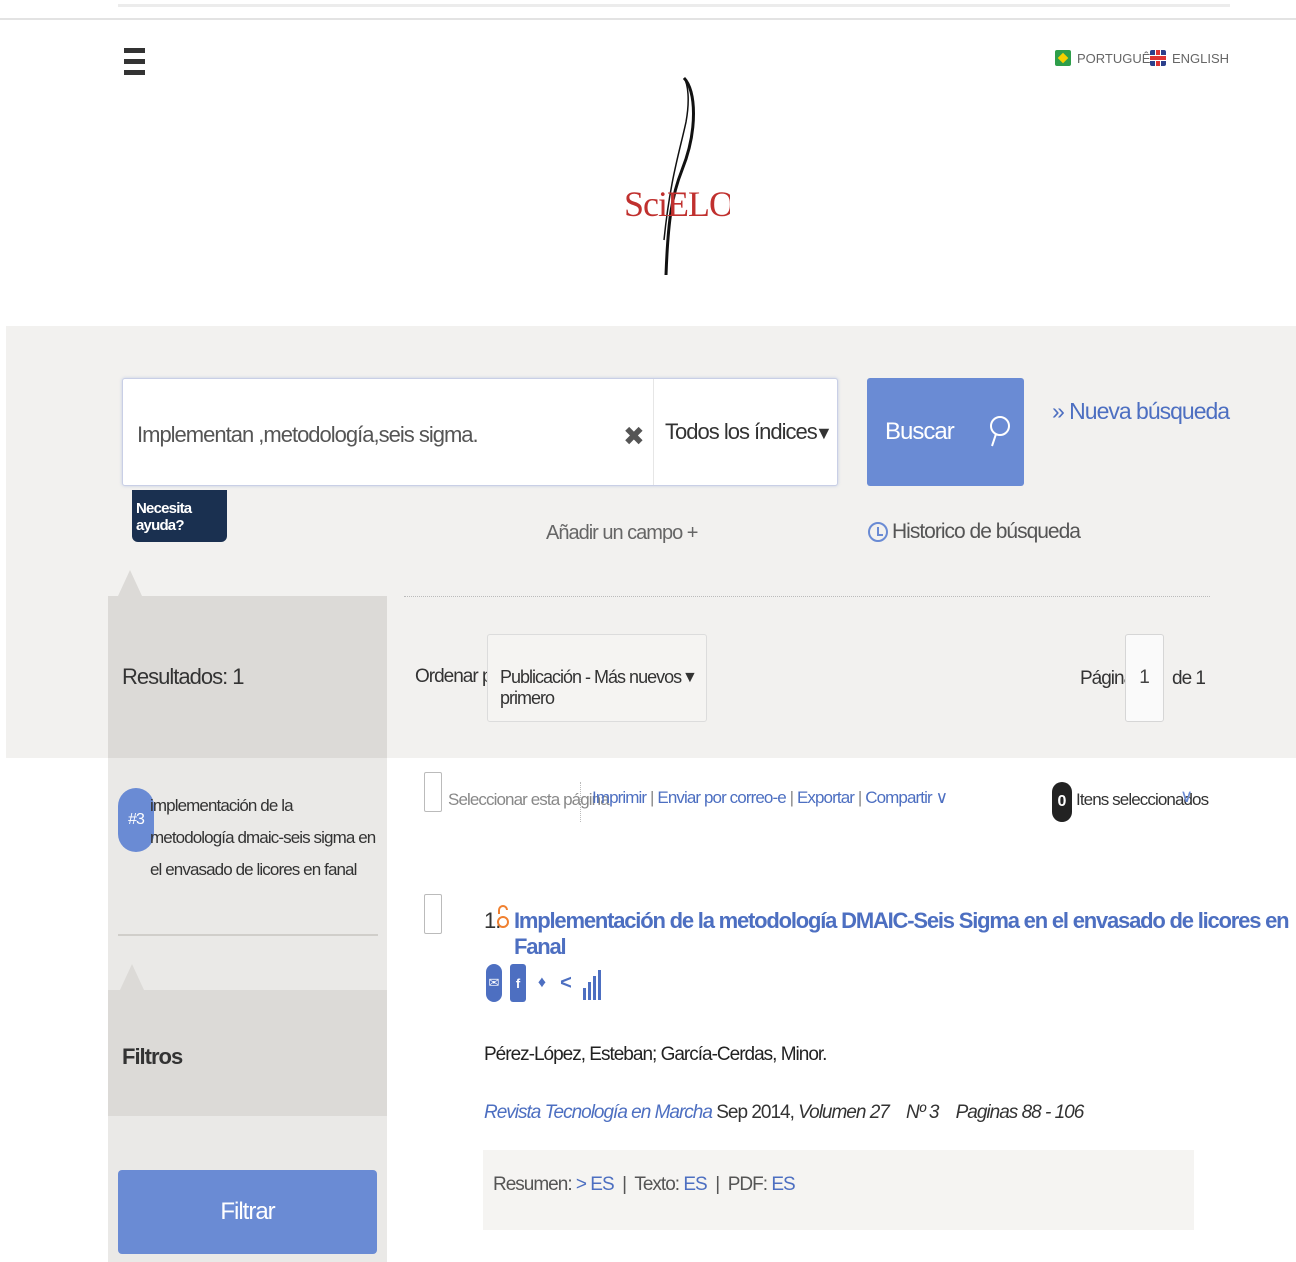 The height and width of the screenshot is (1262, 1296). What do you see at coordinates (721, 797) in the screenshot?
I see `email-link: Enviar por correo-e` at bounding box center [721, 797].